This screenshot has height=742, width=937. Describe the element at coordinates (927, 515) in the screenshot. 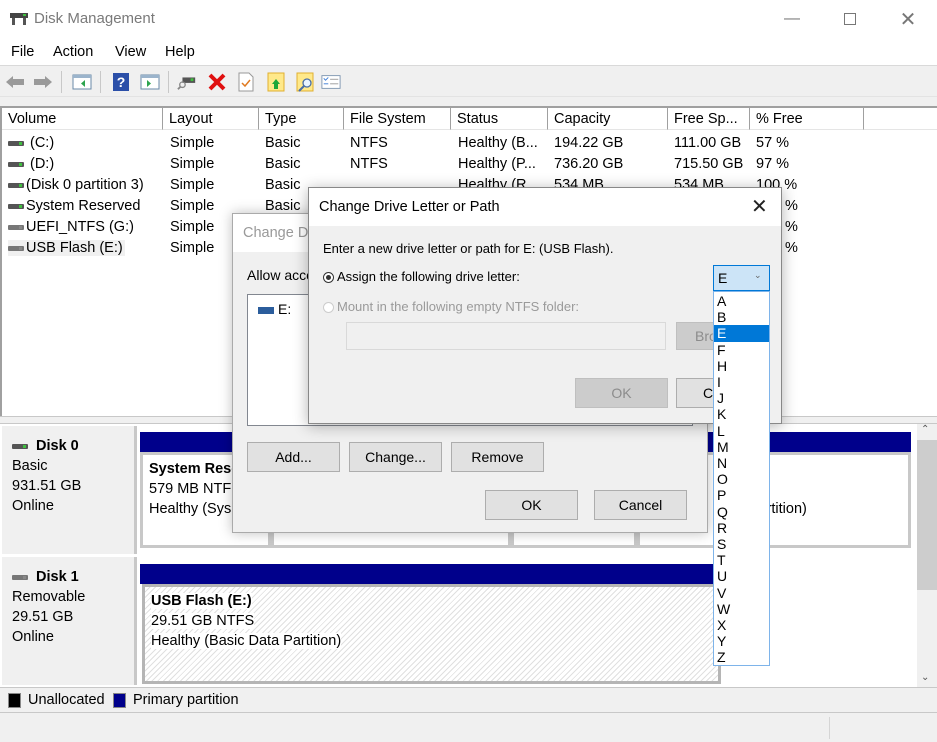

I see `scrollbar-thumb` at that location.